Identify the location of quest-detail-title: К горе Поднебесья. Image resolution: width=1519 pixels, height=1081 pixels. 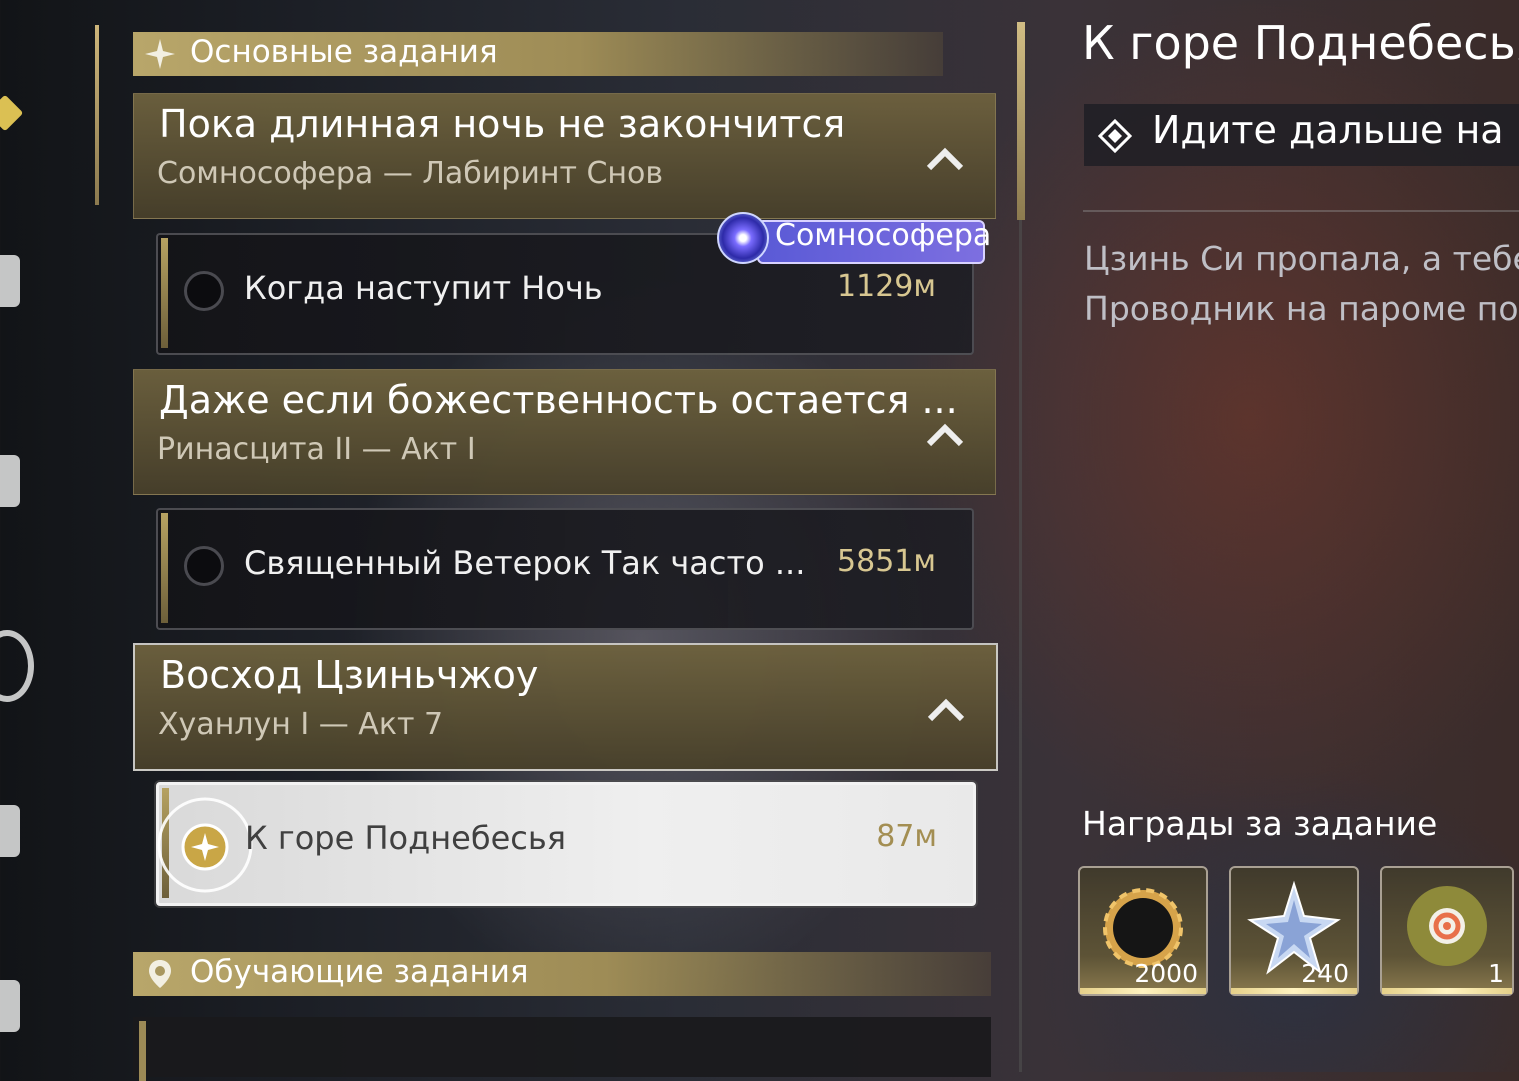
(1300, 43).